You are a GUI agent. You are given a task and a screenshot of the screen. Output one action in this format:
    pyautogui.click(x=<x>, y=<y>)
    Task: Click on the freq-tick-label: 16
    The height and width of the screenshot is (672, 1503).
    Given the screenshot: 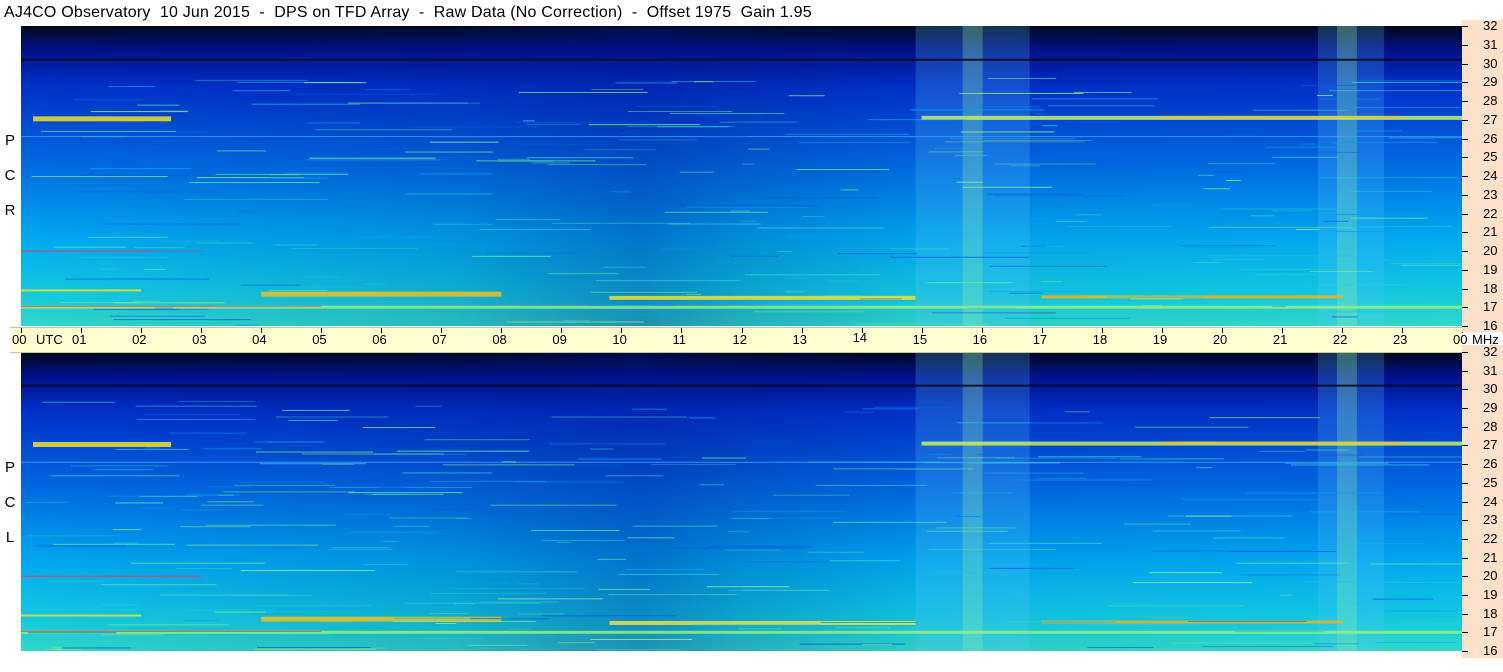 What is the action you would take?
    pyautogui.click(x=1490, y=650)
    